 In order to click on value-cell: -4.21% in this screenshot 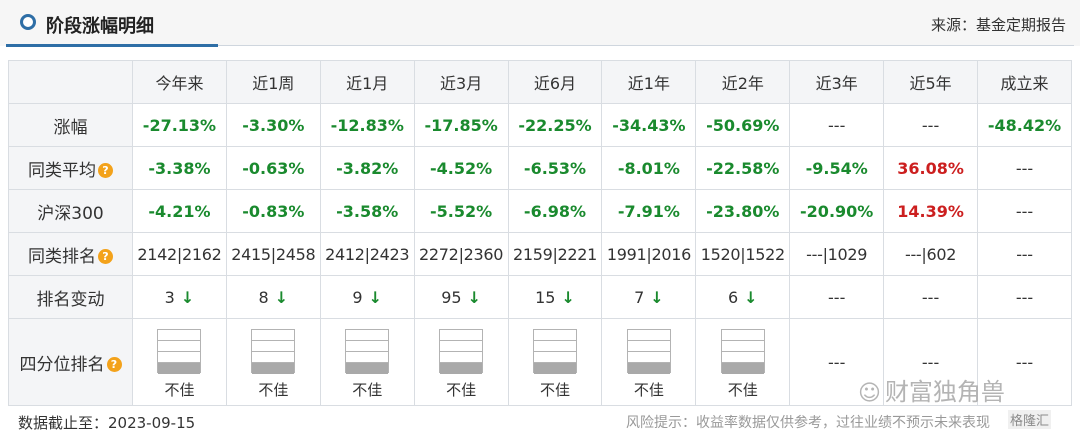, I will do `click(179, 211)`.